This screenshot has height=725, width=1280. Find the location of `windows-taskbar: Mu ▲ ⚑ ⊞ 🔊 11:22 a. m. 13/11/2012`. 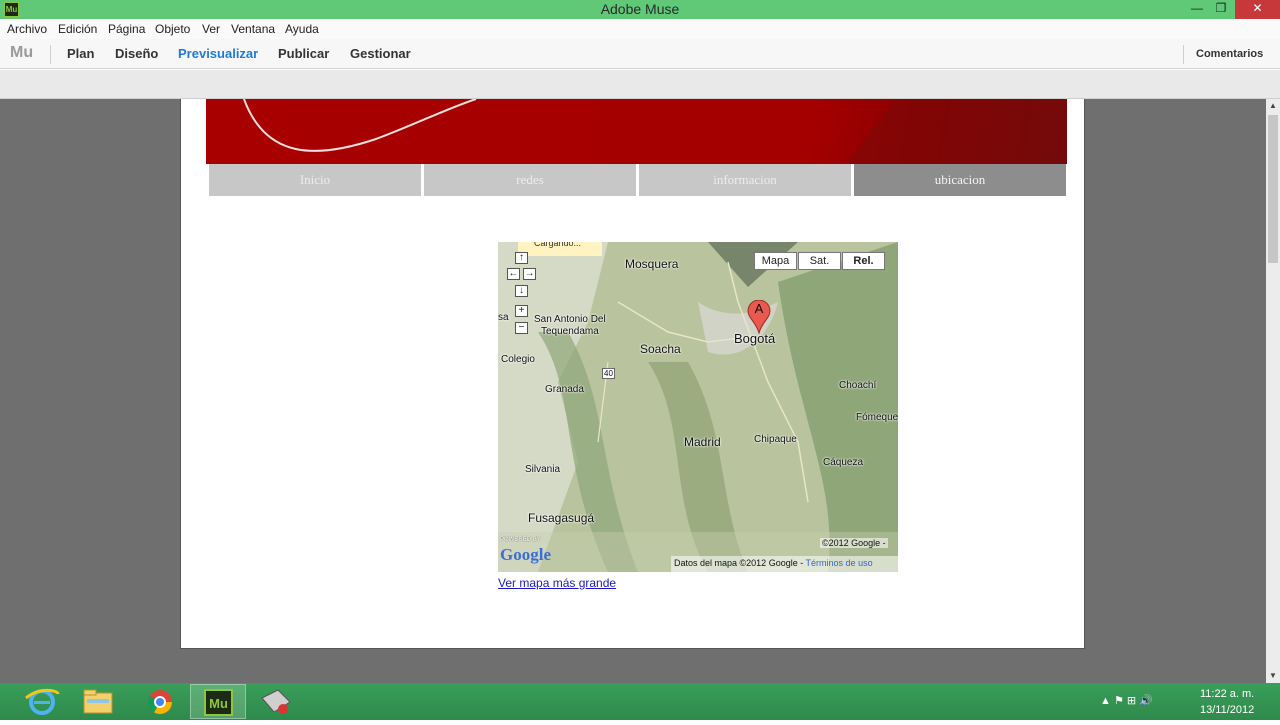

windows-taskbar: Mu ▲ ⚑ ⊞ 🔊 11:22 a. m. 13/11/2012 is located at coordinates (640, 701).